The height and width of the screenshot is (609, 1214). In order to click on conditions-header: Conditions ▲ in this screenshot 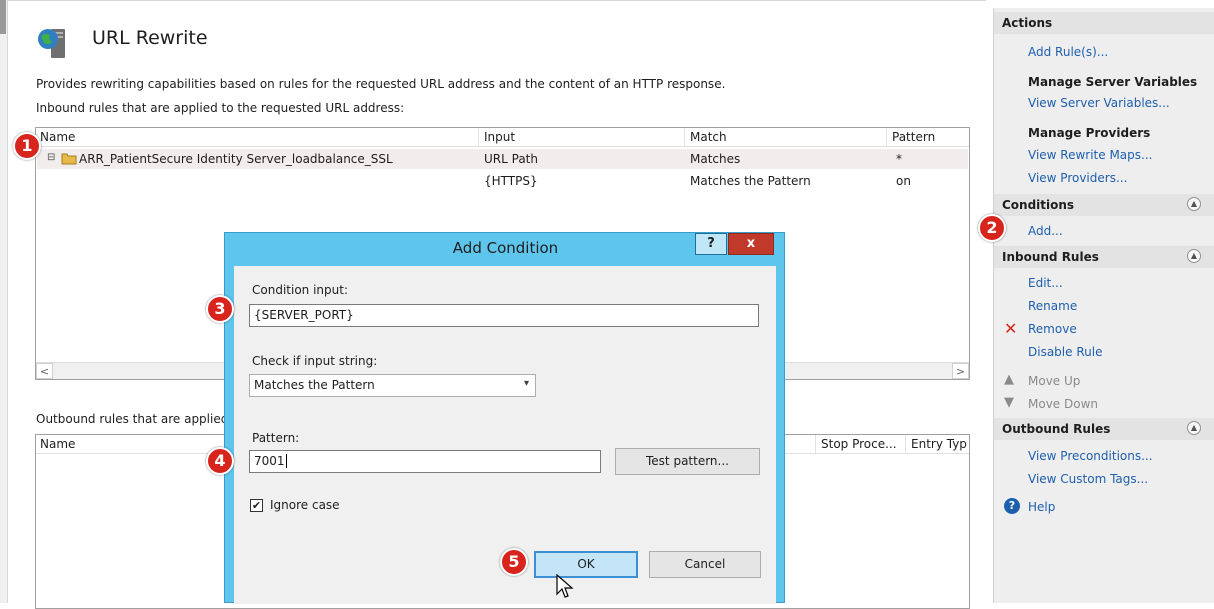, I will do `click(1104, 205)`.